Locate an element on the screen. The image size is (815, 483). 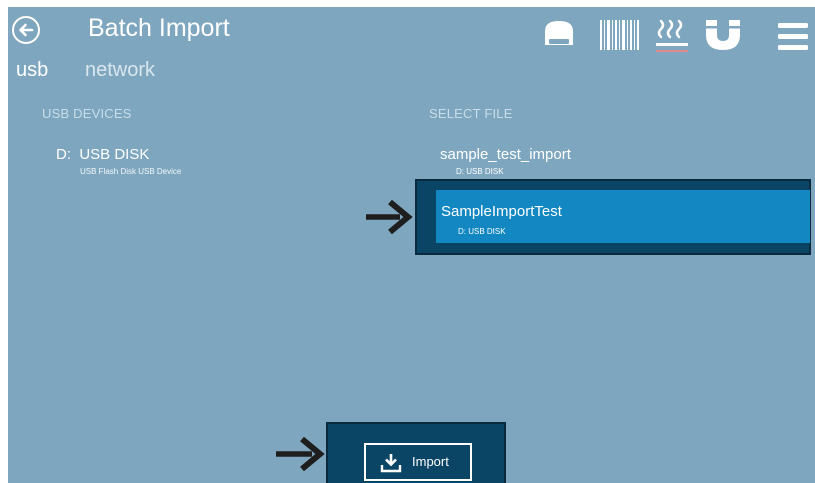
barcode-button is located at coordinates (620, 35).